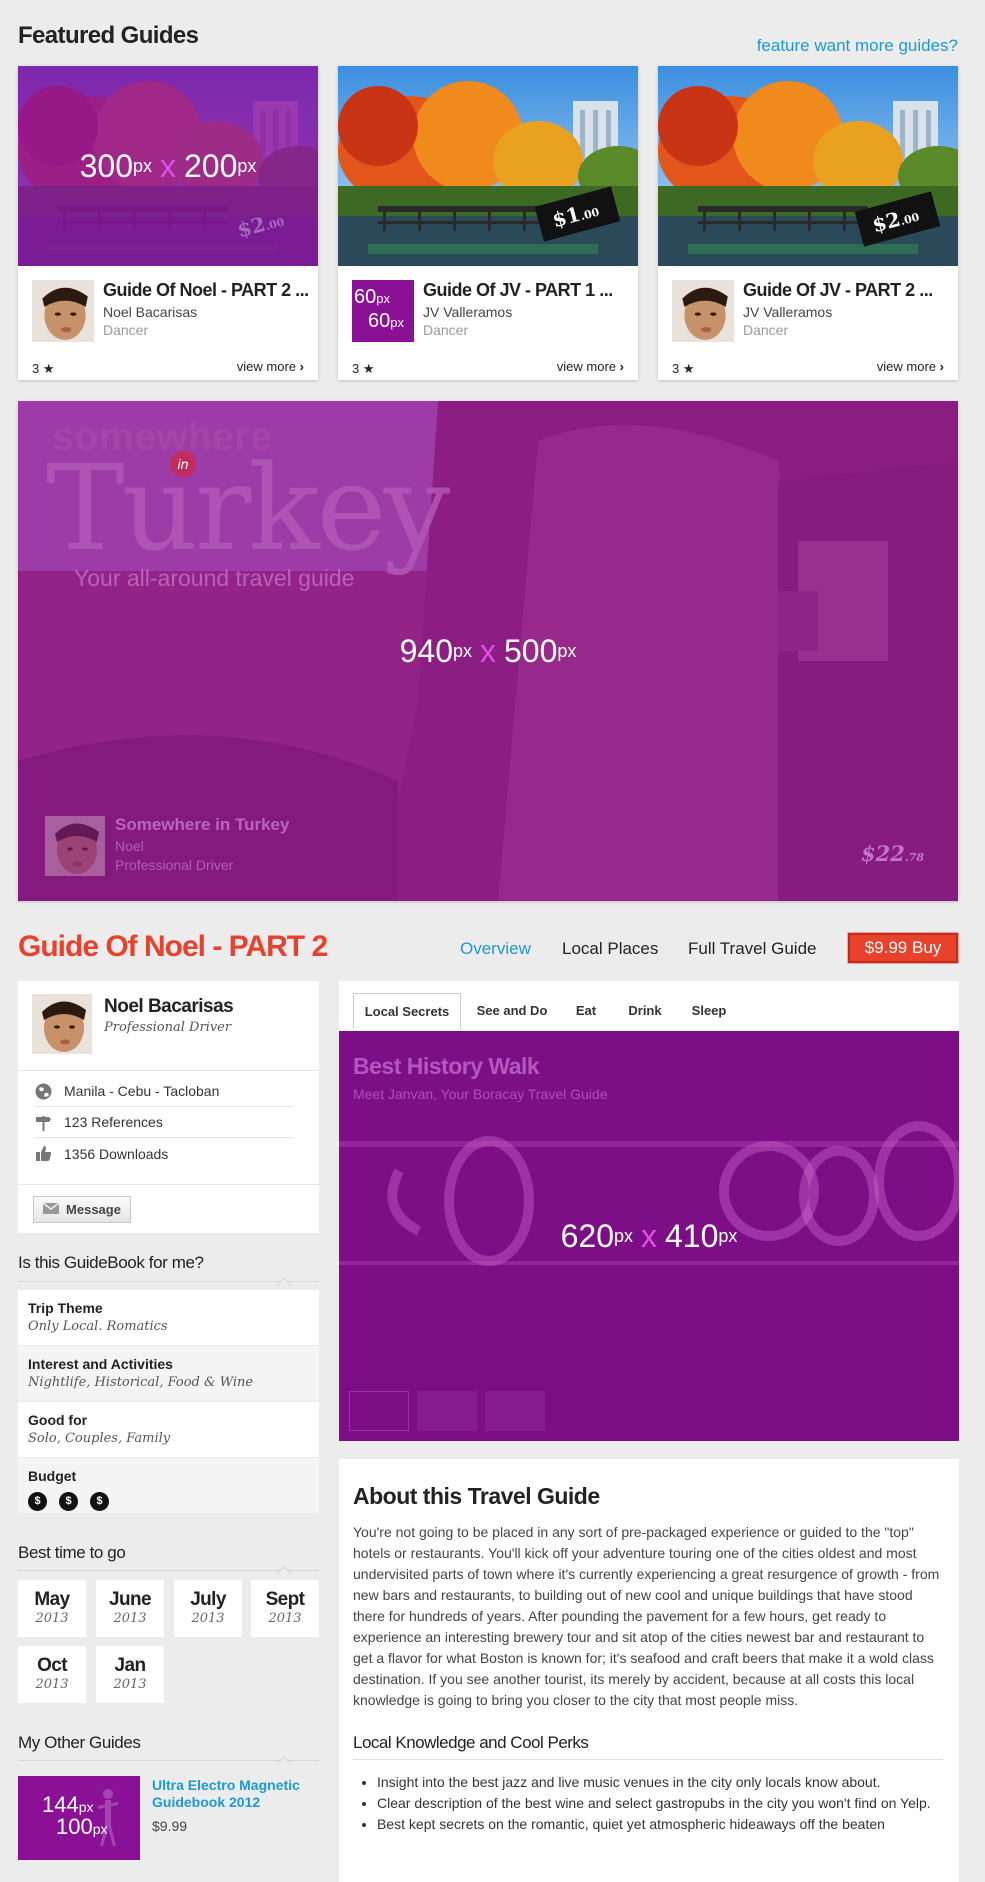 This screenshot has width=985, height=1882. What do you see at coordinates (164, 1122) in the screenshot?
I see `profile-references: 123 References` at bounding box center [164, 1122].